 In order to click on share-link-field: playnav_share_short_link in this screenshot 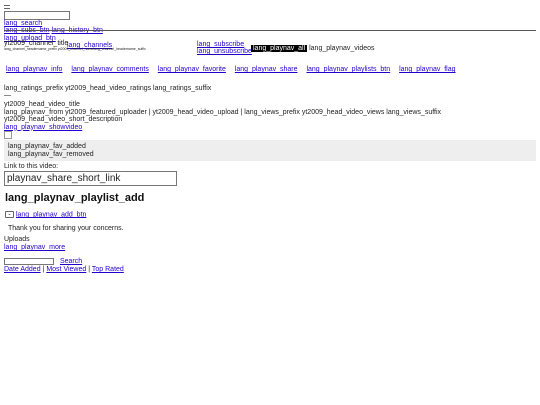, I will do `click(90, 178)`.